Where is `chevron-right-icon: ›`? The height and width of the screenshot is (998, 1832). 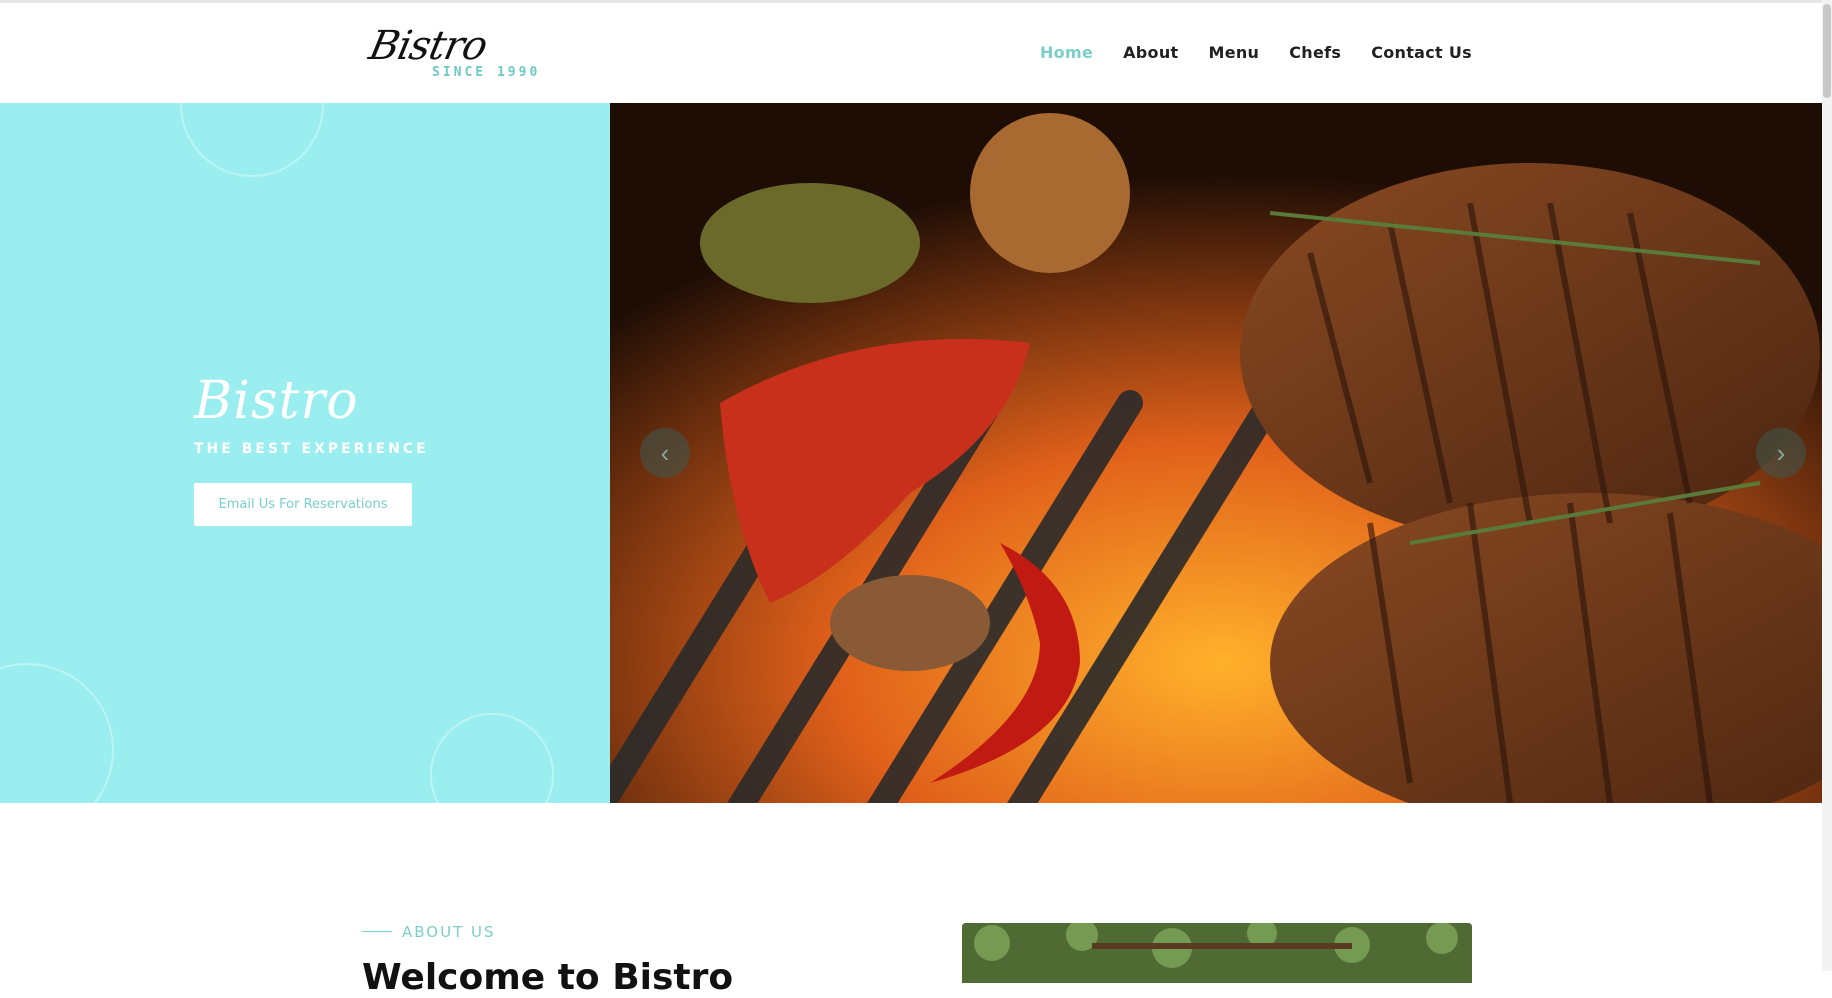
chevron-right-icon: › is located at coordinates (1781, 452).